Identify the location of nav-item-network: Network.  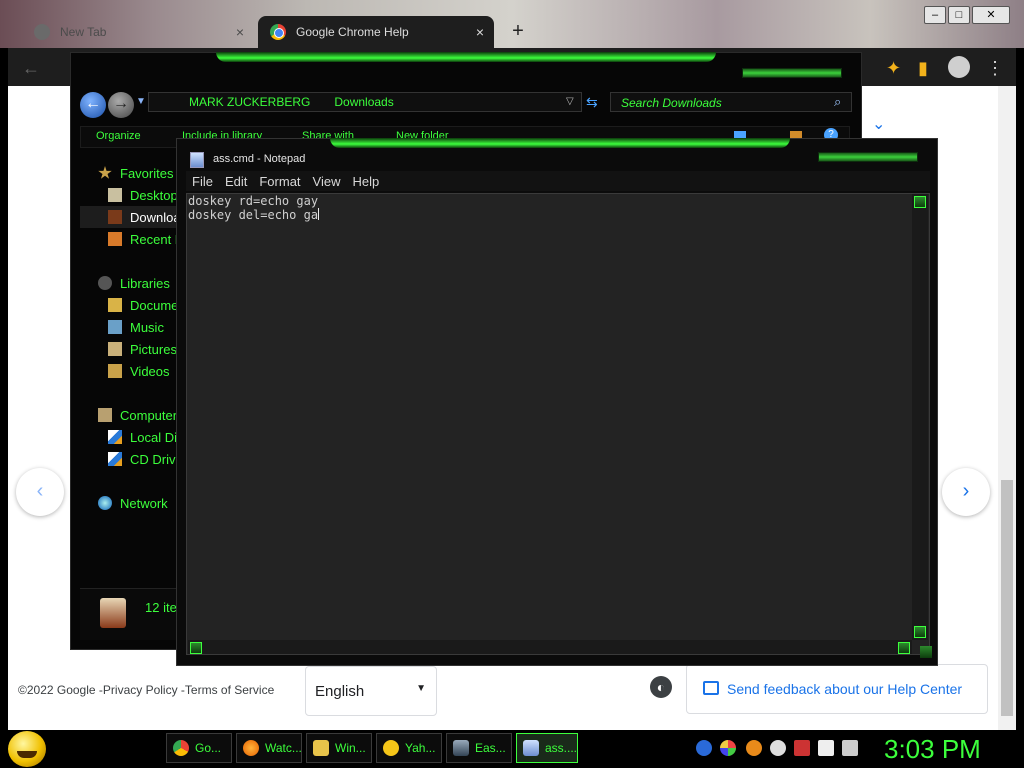
(129, 503).